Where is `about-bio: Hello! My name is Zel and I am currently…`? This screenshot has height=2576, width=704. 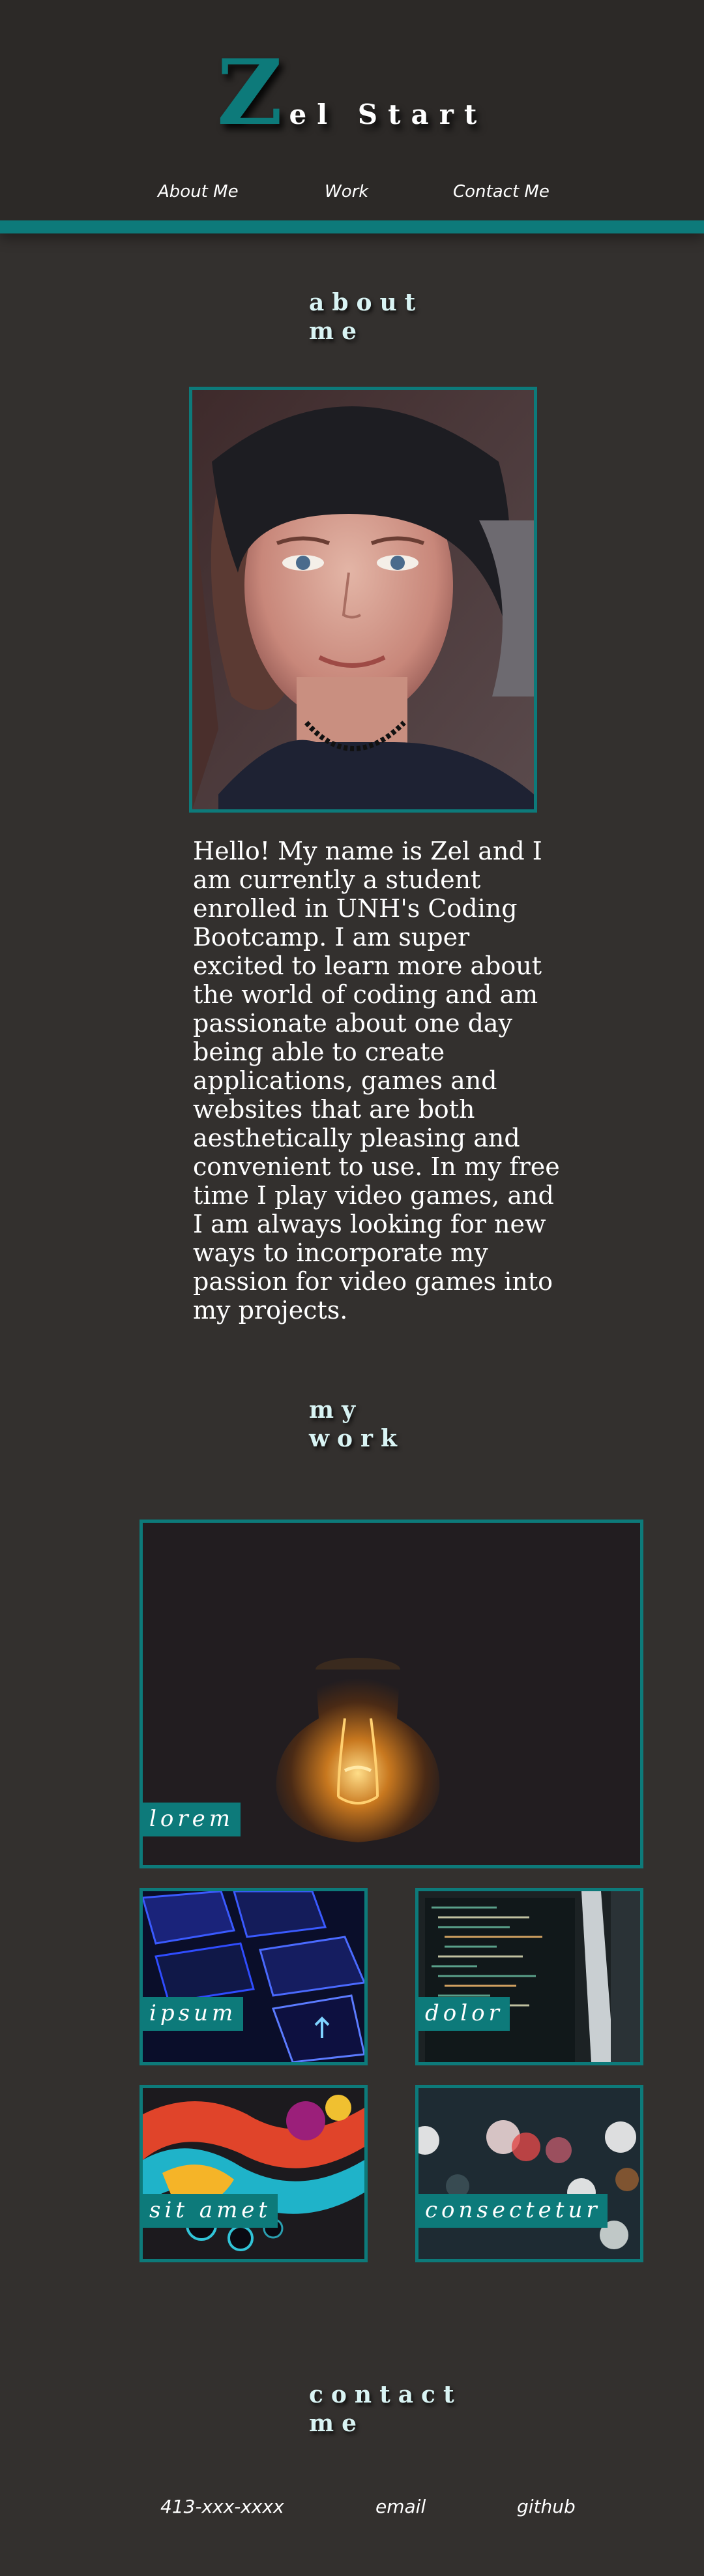
about-bio: Hello! My name is Zel and I am currently… is located at coordinates (376, 1081).